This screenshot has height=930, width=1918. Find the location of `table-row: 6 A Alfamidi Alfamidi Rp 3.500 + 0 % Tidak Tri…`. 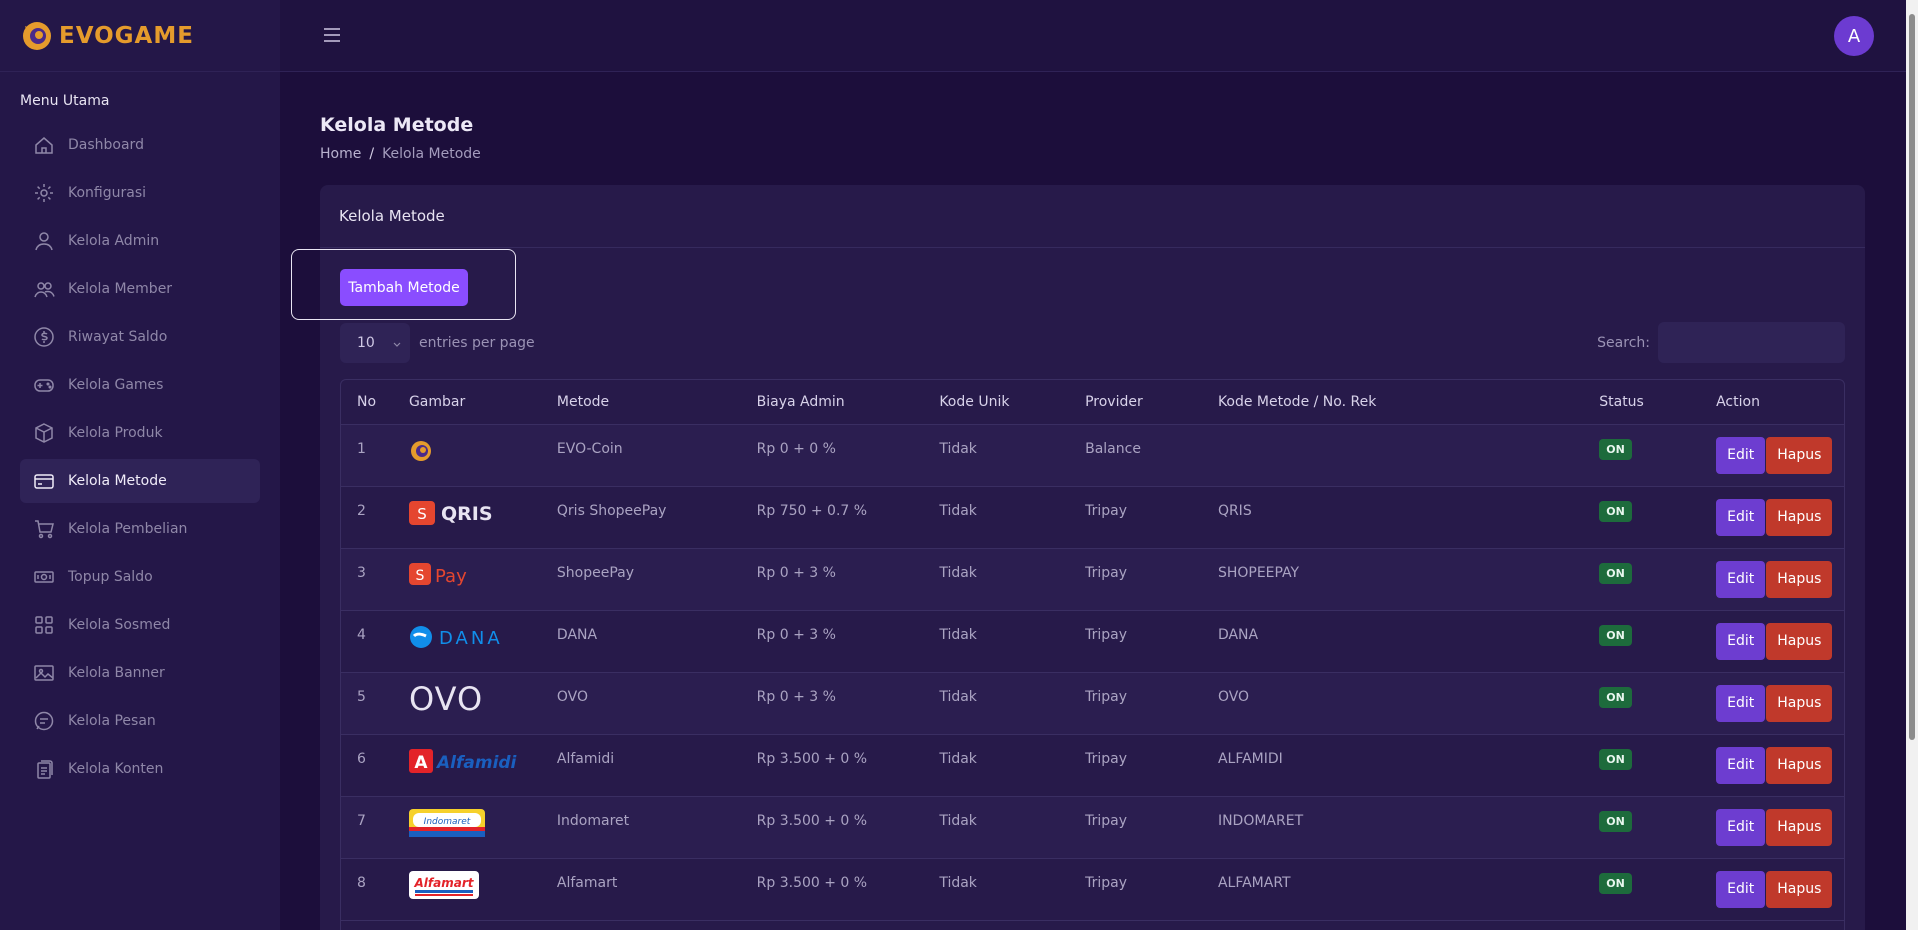

table-row: 6 A Alfamidi Alfamidi Rp 3.500 + 0 % Tidak Tri… is located at coordinates (1092, 765).